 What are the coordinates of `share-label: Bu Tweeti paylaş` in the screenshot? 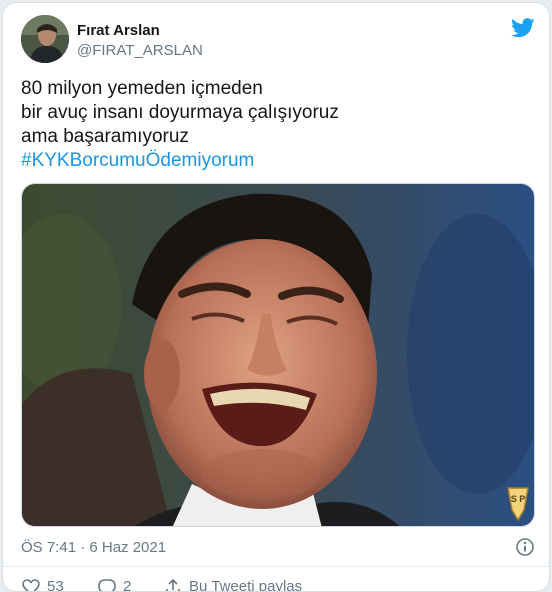 It's located at (246, 585).